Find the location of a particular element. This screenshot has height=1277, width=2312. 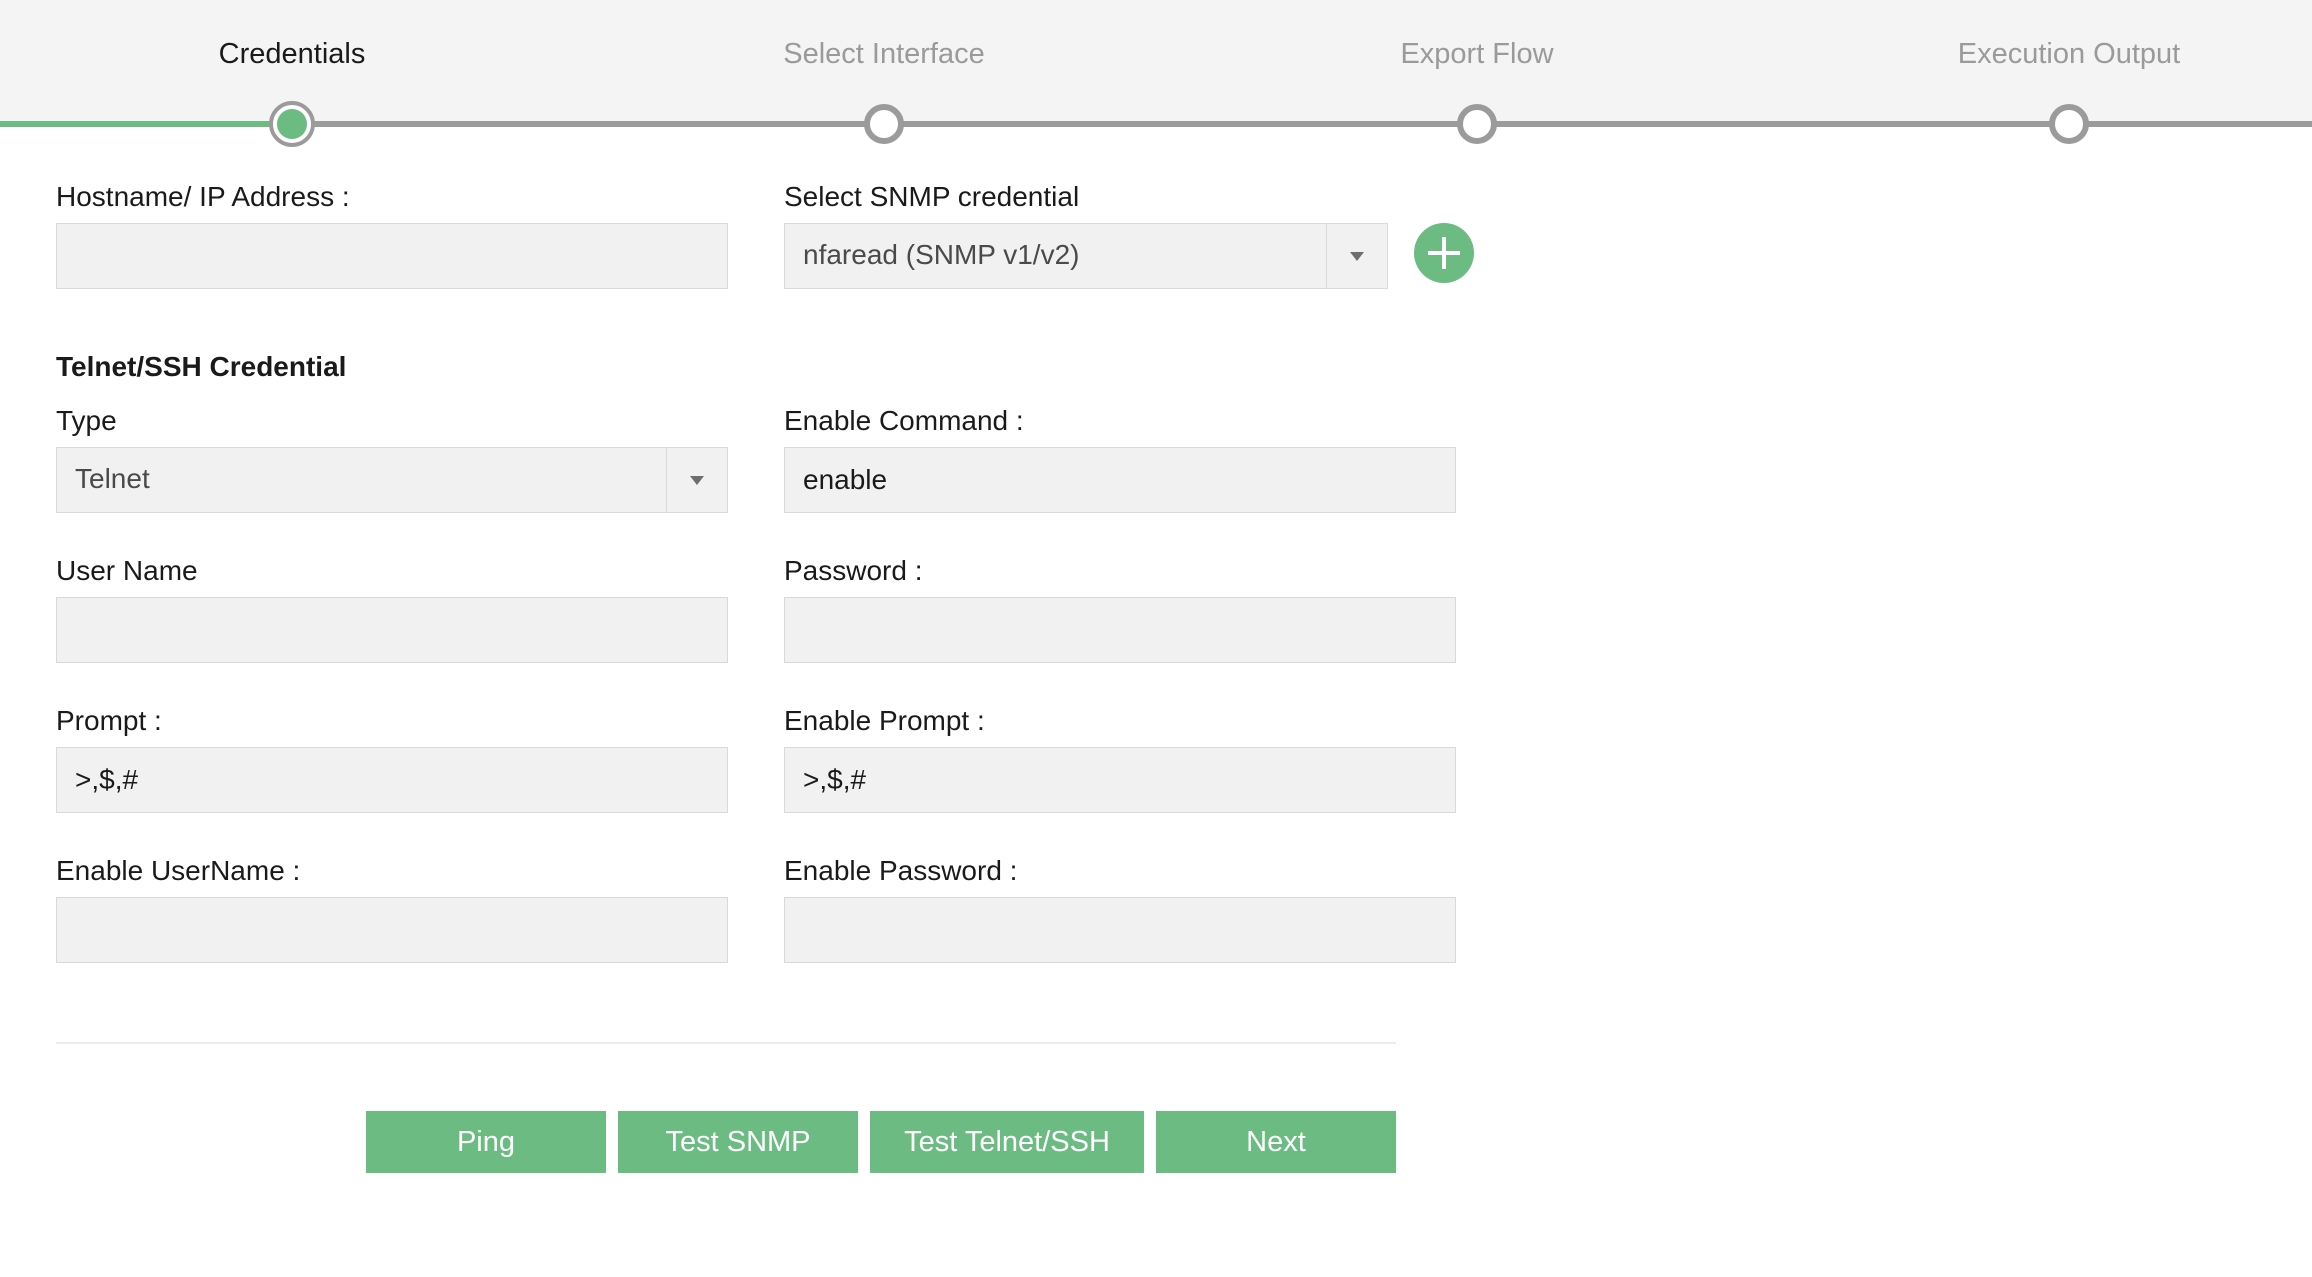

snmp-dropdown-toggle is located at coordinates (1356, 256).